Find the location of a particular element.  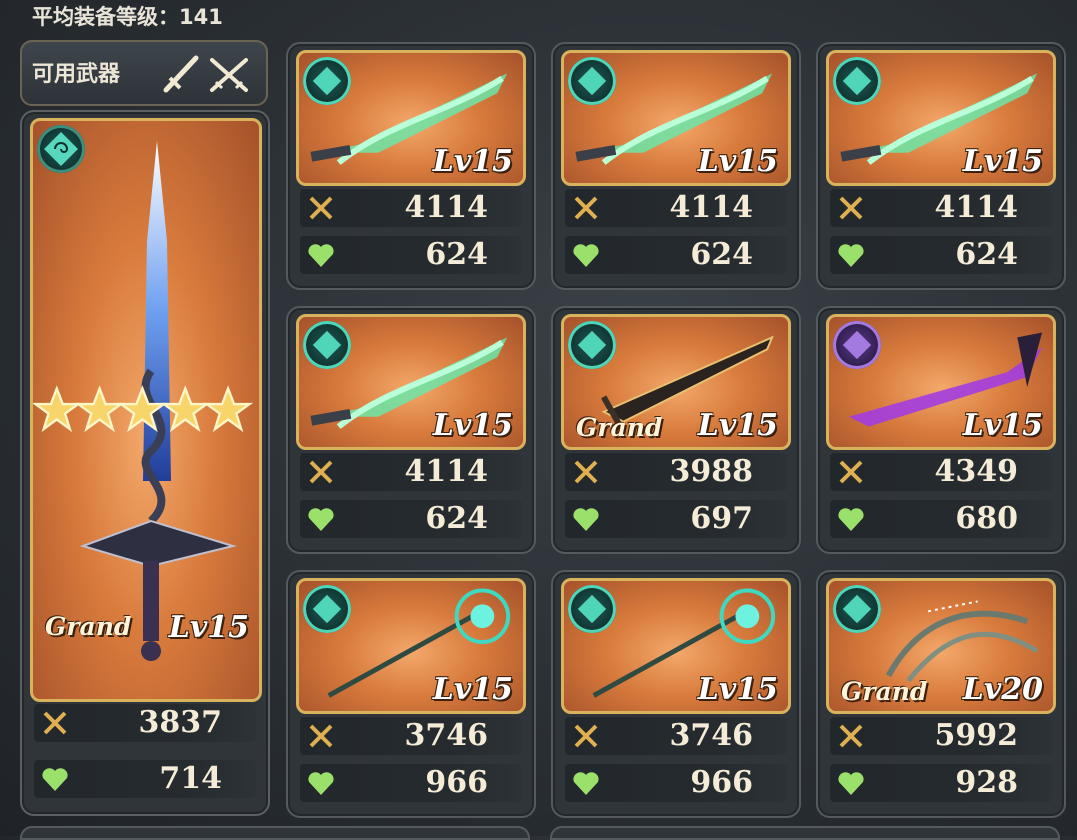

weapon-hp-row: 697 is located at coordinates (676, 519).